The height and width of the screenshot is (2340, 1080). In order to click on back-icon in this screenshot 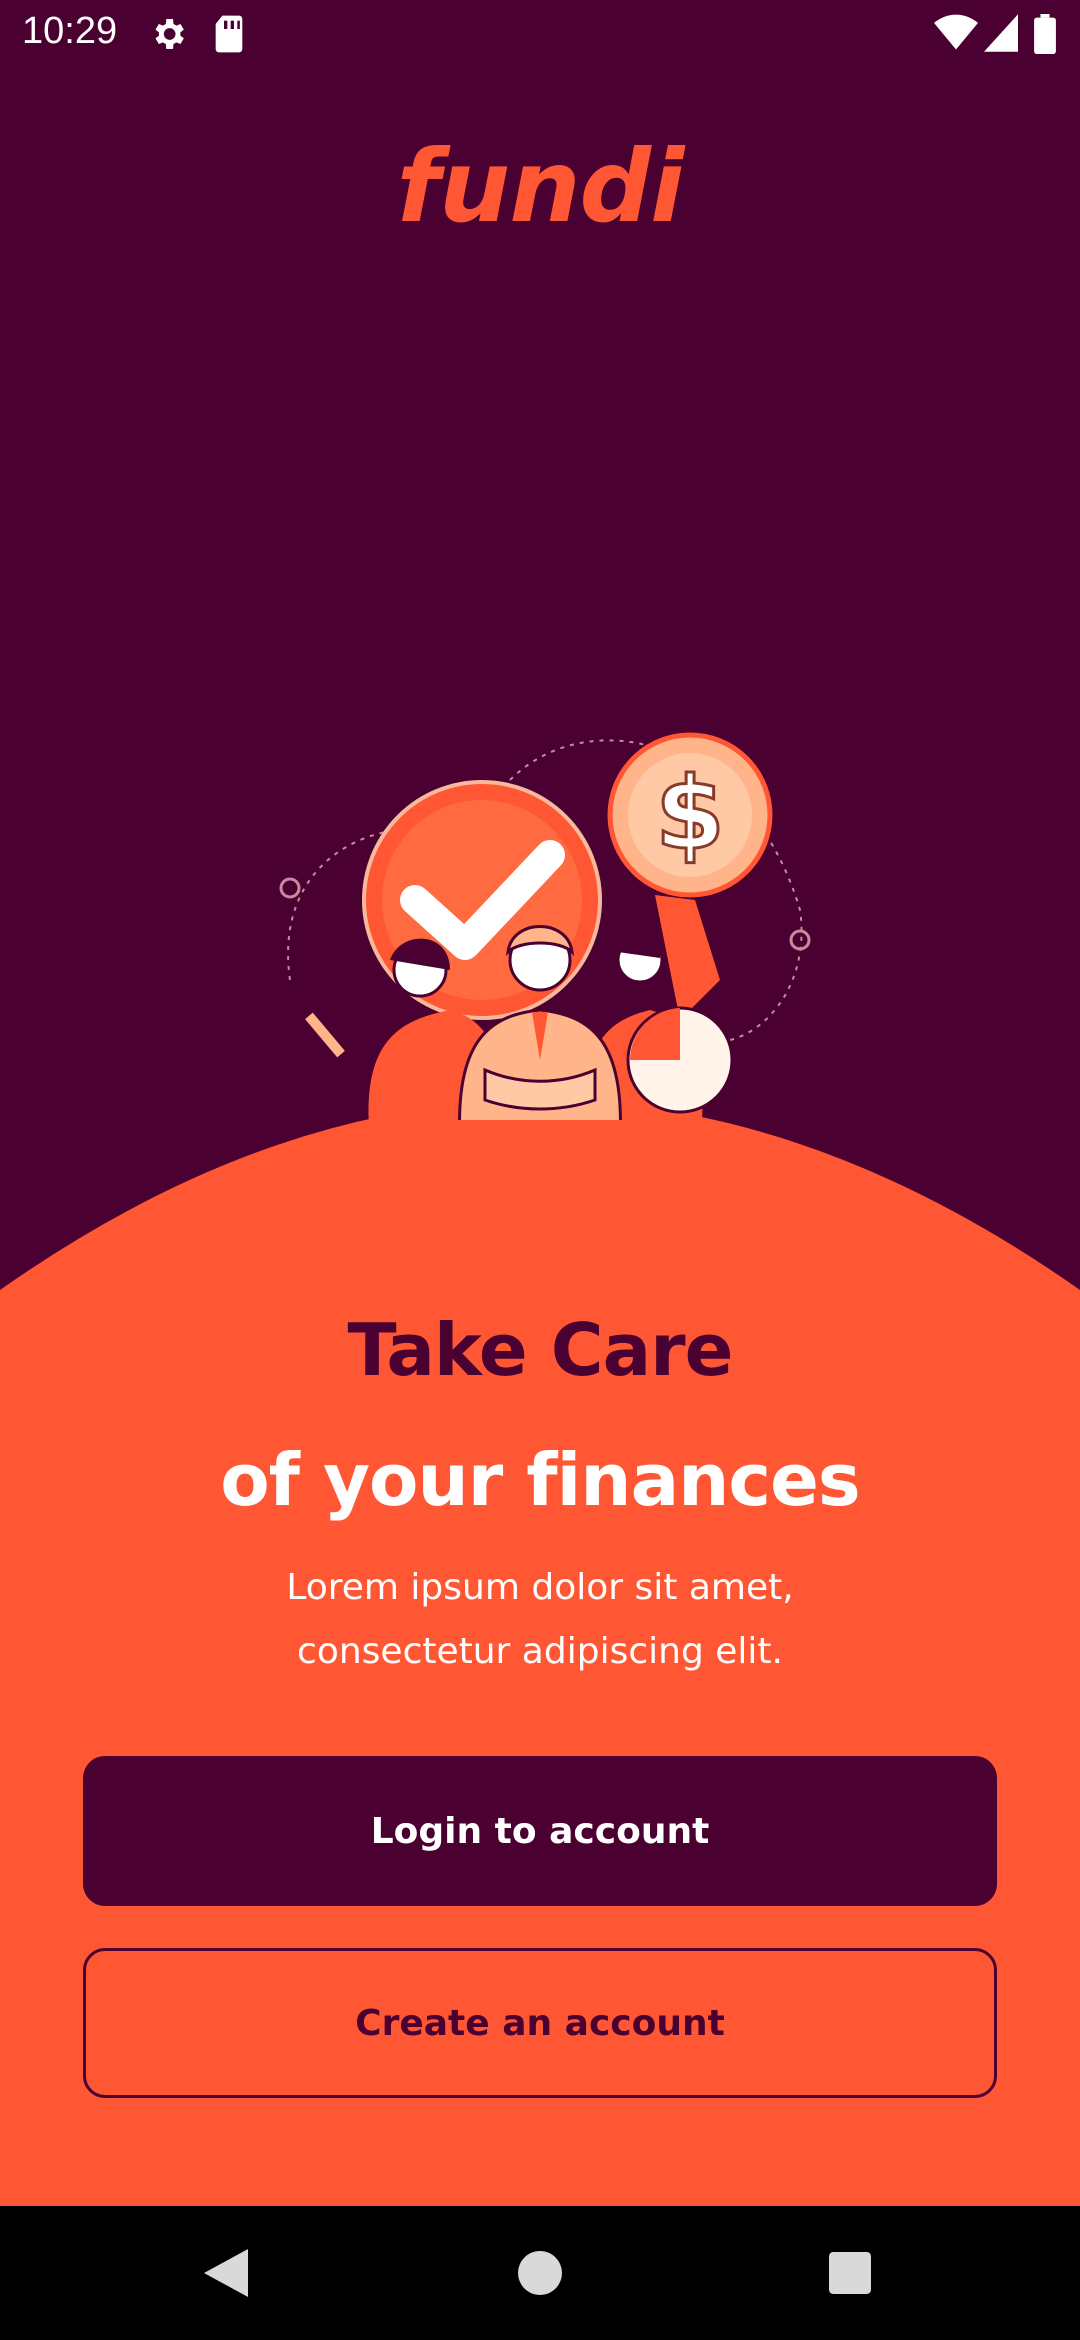, I will do `click(226, 2273)`.